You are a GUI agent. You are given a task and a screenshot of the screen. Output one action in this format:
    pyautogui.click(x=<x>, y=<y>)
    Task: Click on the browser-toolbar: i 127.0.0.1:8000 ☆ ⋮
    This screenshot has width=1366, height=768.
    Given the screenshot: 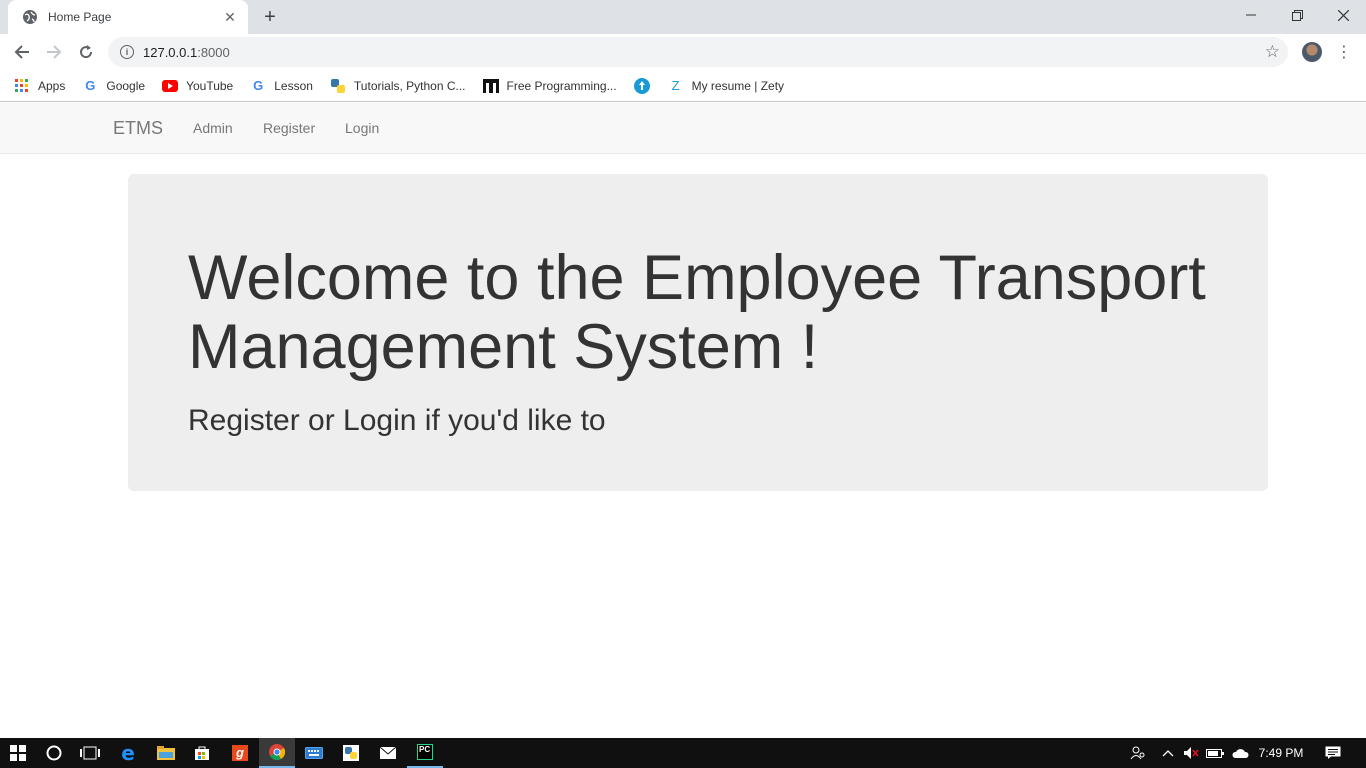 What is the action you would take?
    pyautogui.click(x=683, y=52)
    